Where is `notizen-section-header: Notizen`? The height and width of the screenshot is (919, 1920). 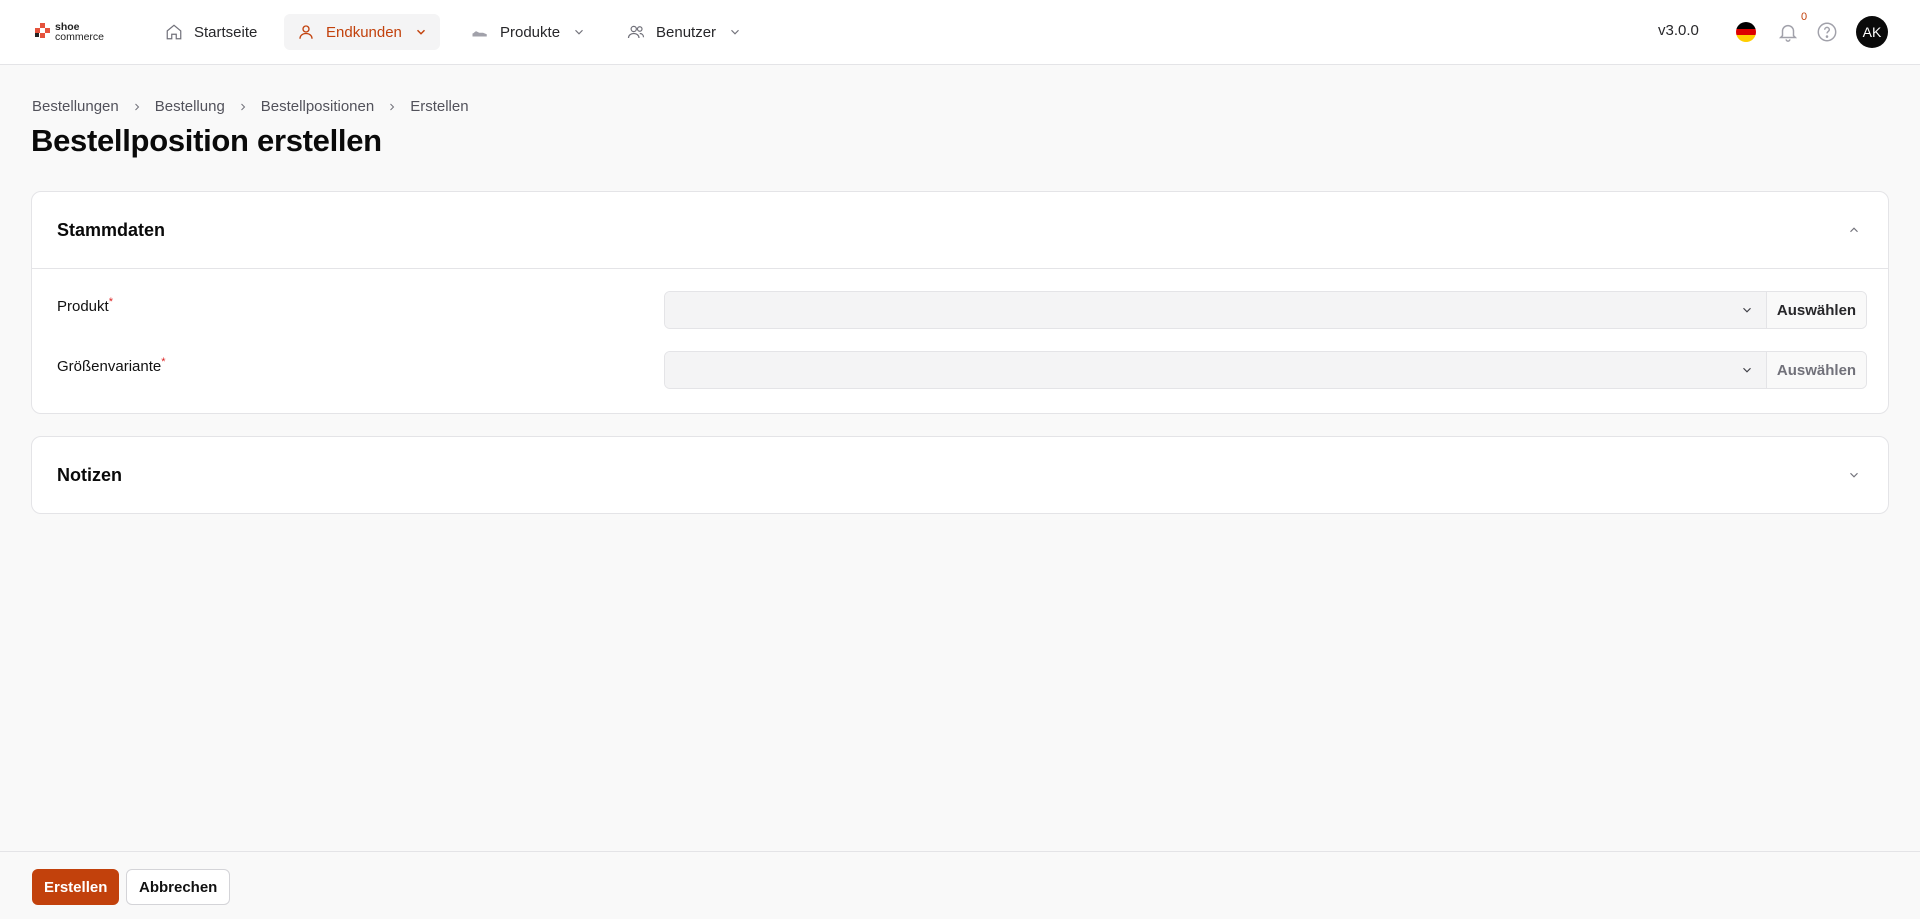 notizen-section-header: Notizen is located at coordinates (960, 475).